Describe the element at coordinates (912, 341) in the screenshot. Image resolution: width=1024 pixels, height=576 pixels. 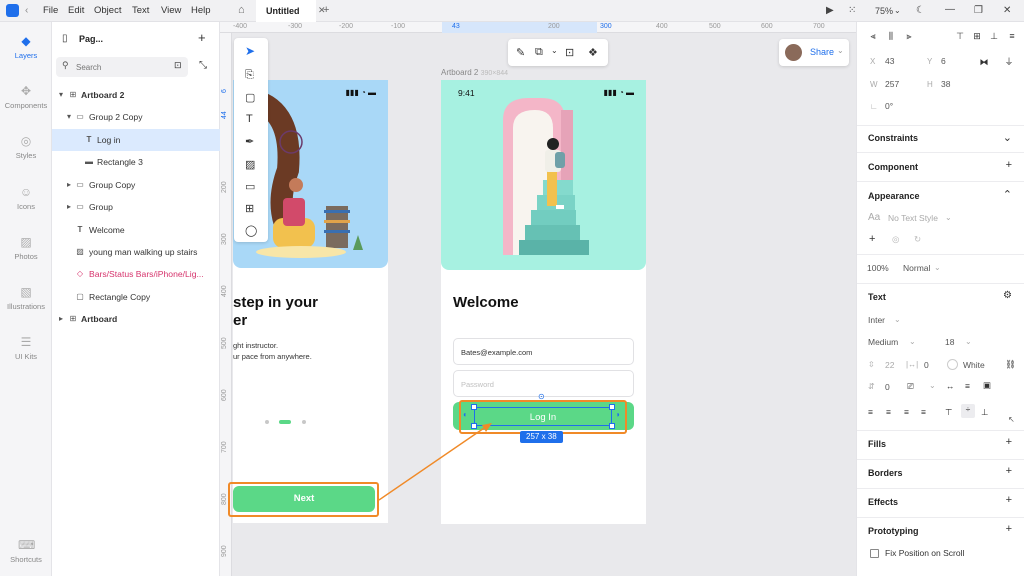
I see `font-weight-chevron-icon: ⌄` at that location.